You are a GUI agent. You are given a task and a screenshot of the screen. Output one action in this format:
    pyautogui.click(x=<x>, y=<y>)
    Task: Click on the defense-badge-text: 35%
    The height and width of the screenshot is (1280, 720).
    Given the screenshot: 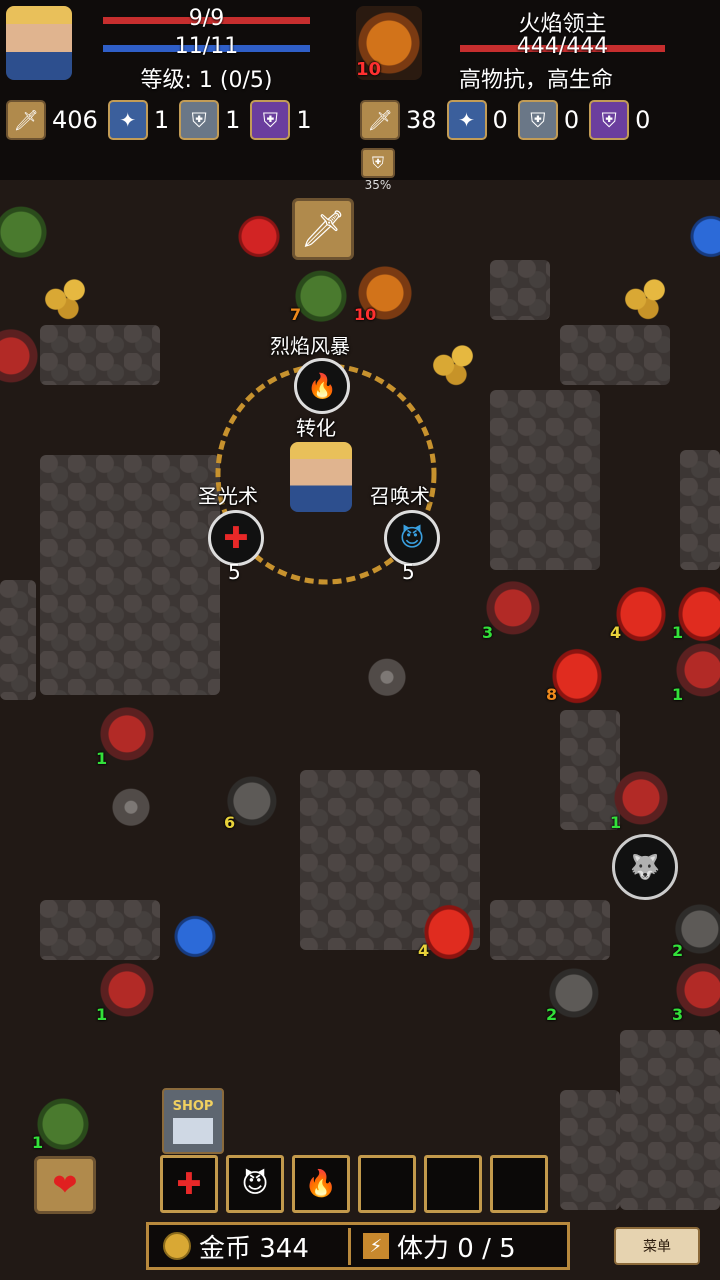 What is the action you would take?
    pyautogui.click(x=378, y=185)
    